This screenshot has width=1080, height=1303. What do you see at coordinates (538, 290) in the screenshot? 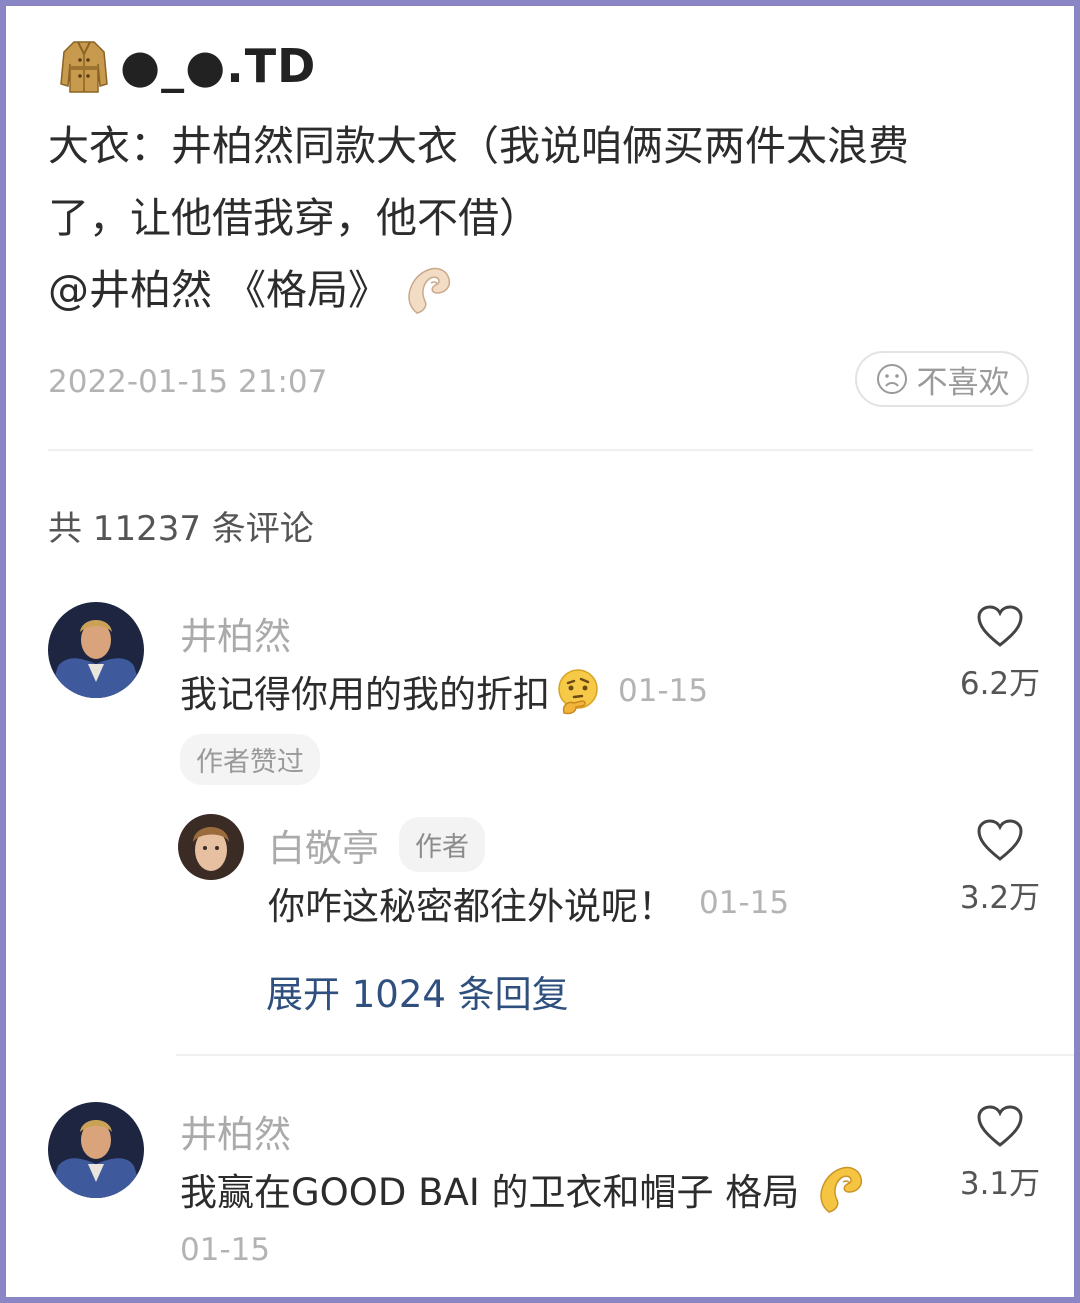
I see `post-text-line-mention: @井柏然 《格局》` at bounding box center [538, 290].